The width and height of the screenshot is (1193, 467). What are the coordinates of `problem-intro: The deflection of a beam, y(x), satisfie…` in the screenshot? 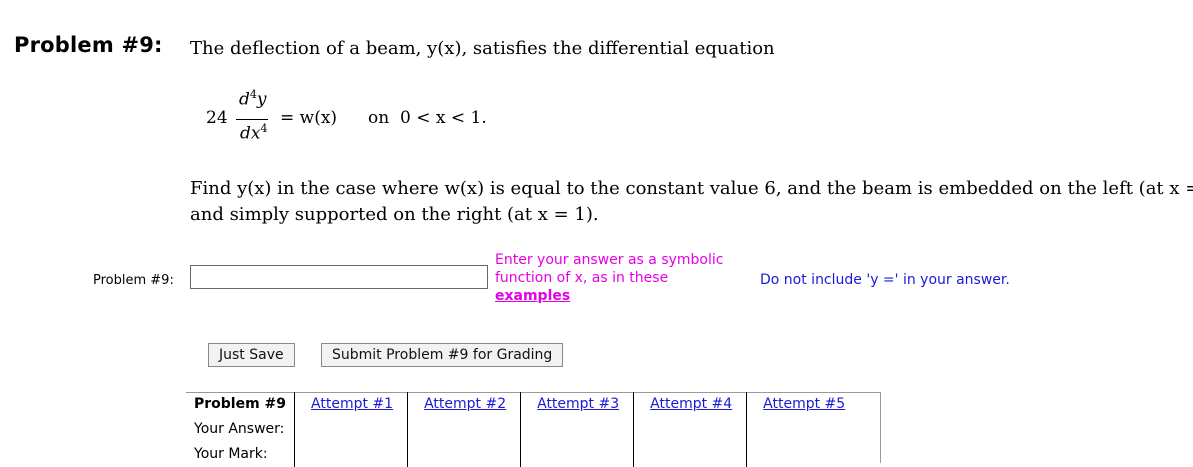 It's located at (482, 48).